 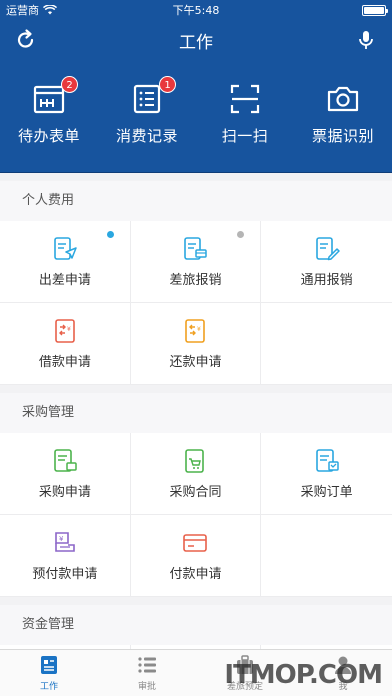 I want to click on section-title-purchasing: 采购管理, so click(x=196, y=413).